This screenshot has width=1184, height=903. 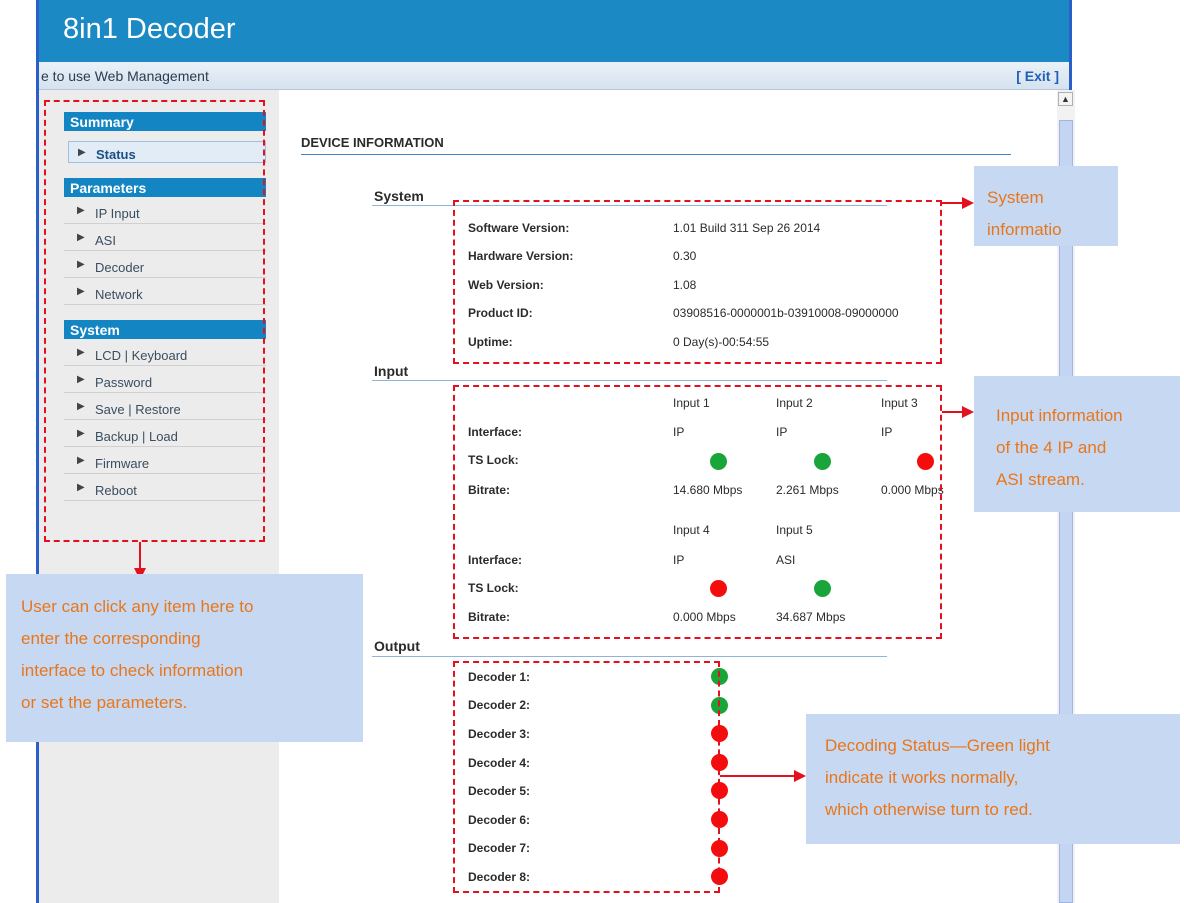 What do you see at coordinates (953, 412) in the screenshot?
I see `input-arrow-line` at bounding box center [953, 412].